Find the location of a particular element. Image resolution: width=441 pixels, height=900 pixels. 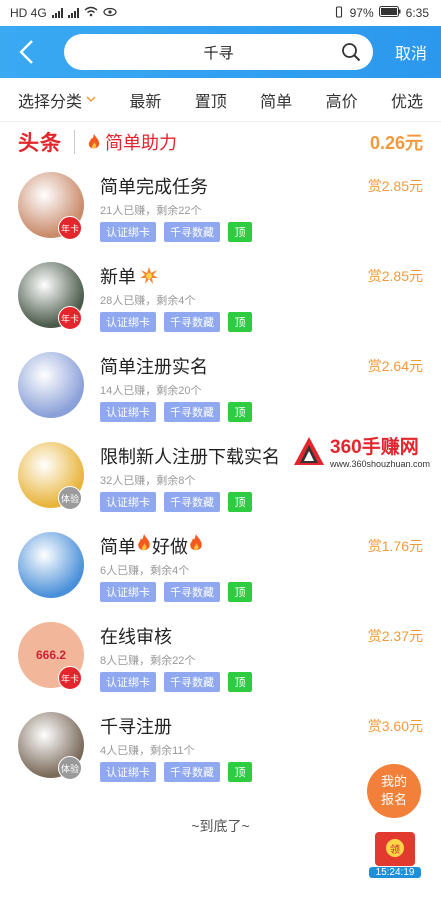

task-reward: 赏1.76元 is located at coordinates (395, 546).